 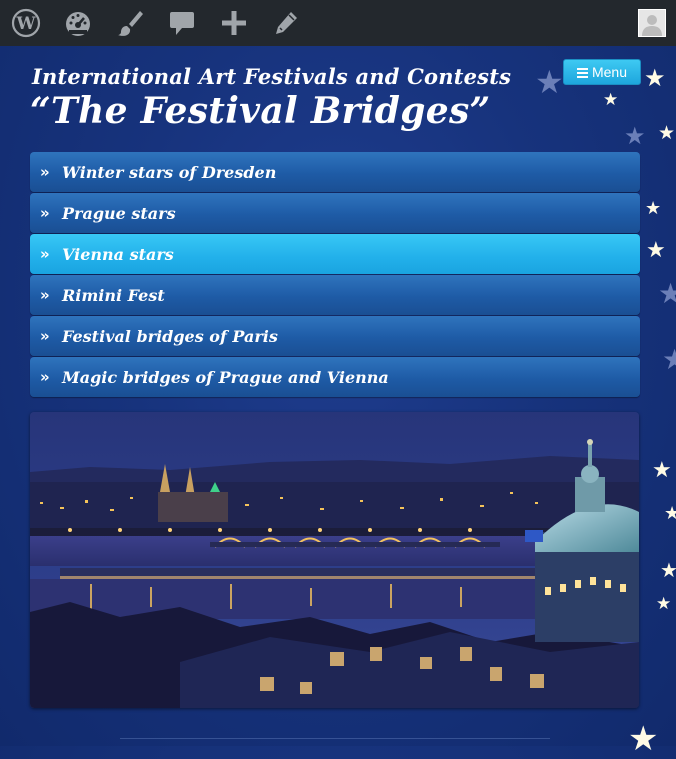 I want to click on menu-button: Menu, so click(x=602, y=72).